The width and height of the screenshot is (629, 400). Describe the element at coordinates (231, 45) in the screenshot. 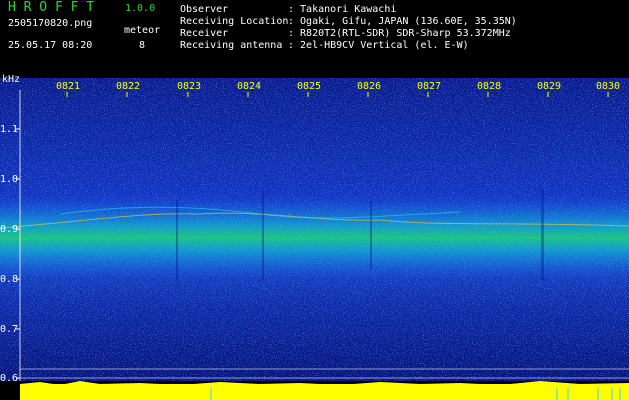

I see `info-key-antenna: Receiving antenna` at that location.